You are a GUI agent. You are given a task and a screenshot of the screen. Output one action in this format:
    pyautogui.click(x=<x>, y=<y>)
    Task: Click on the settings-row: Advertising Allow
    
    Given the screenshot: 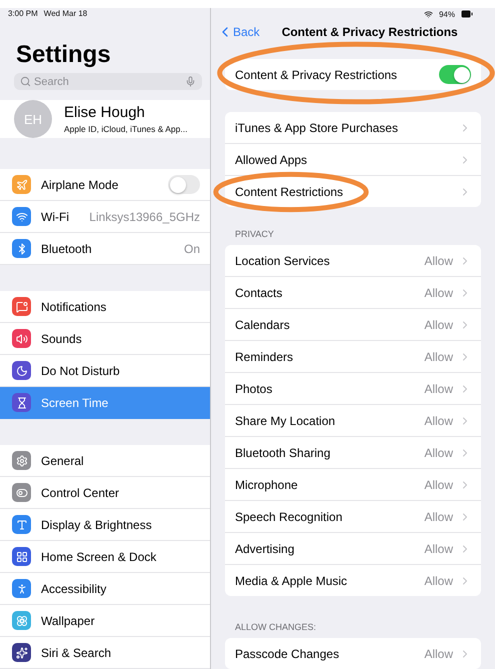 What is the action you would take?
    pyautogui.click(x=353, y=548)
    